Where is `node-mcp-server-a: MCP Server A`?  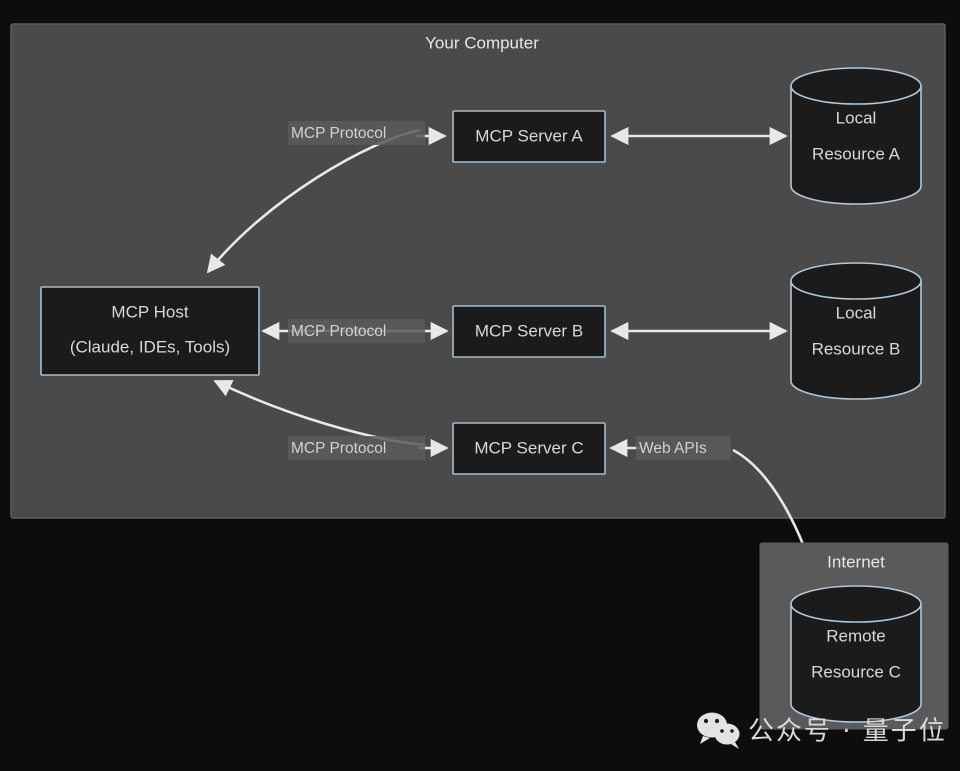 node-mcp-server-a: MCP Server A is located at coordinates (529, 136).